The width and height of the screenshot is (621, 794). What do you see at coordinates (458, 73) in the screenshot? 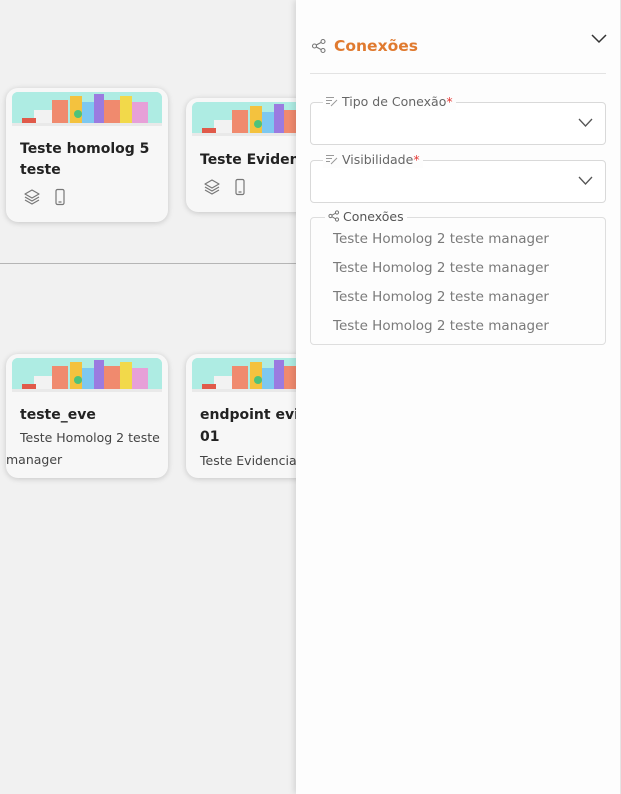
I see `panel-header-divider` at bounding box center [458, 73].